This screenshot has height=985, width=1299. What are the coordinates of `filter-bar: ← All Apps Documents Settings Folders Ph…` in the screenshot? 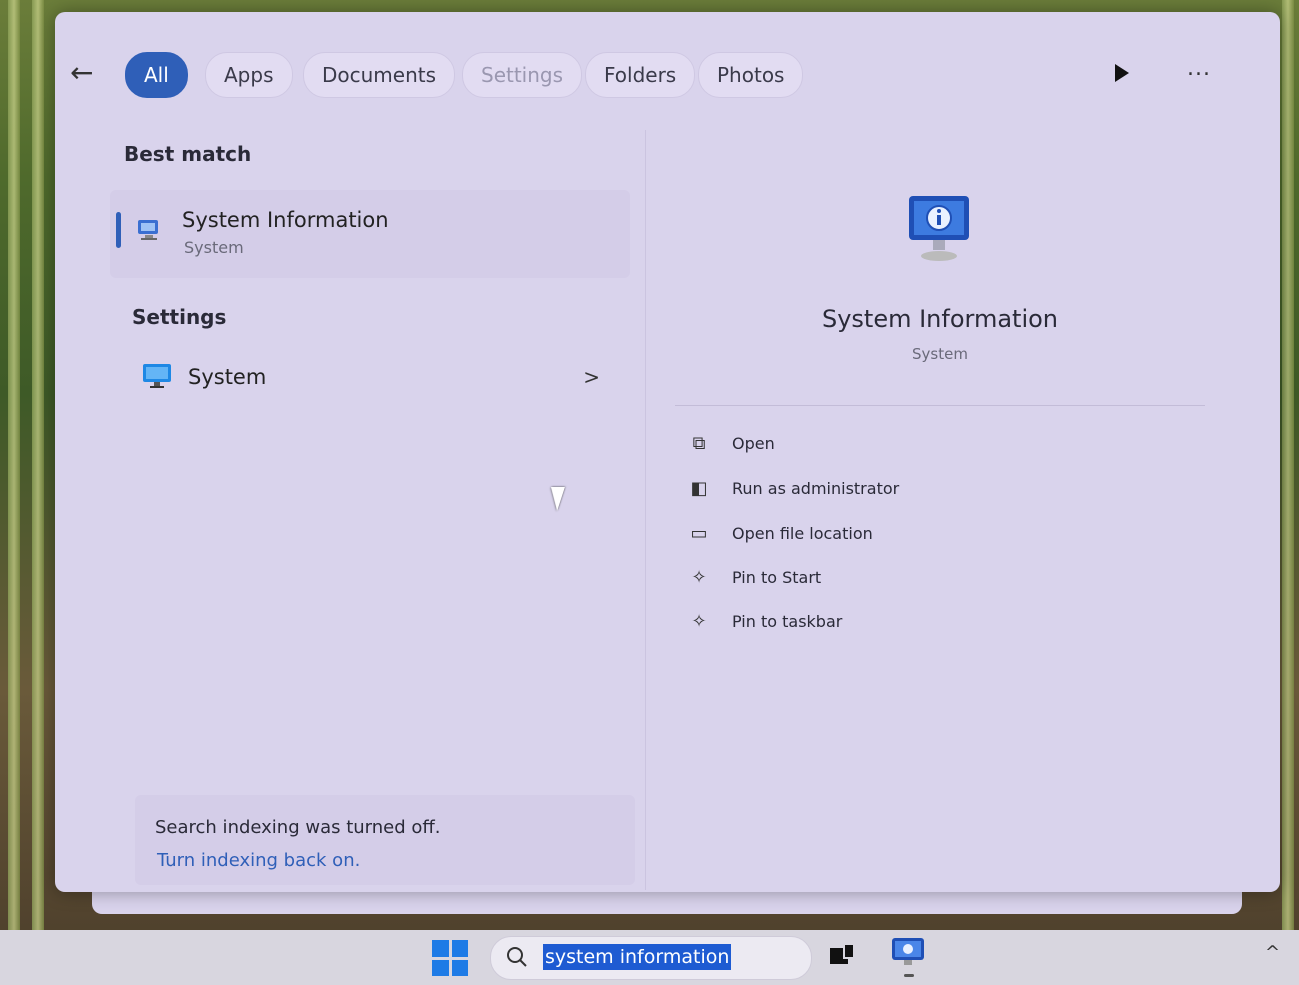 It's located at (664, 75).